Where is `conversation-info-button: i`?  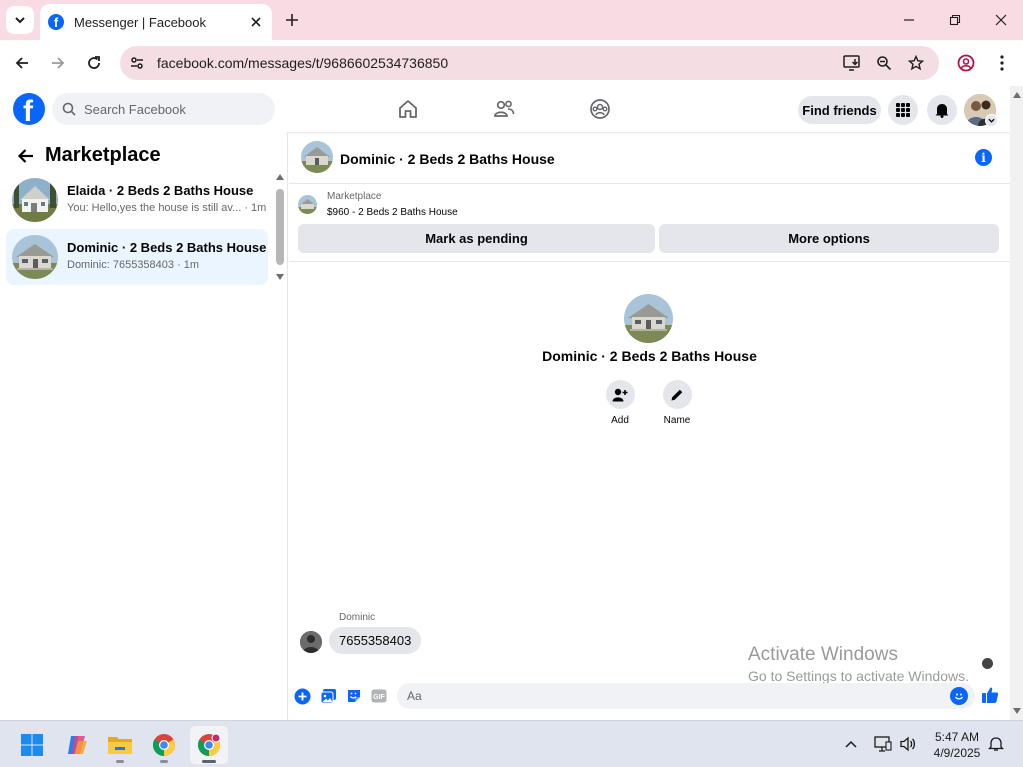 conversation-info-button: i is located at coordinates (983, 157).